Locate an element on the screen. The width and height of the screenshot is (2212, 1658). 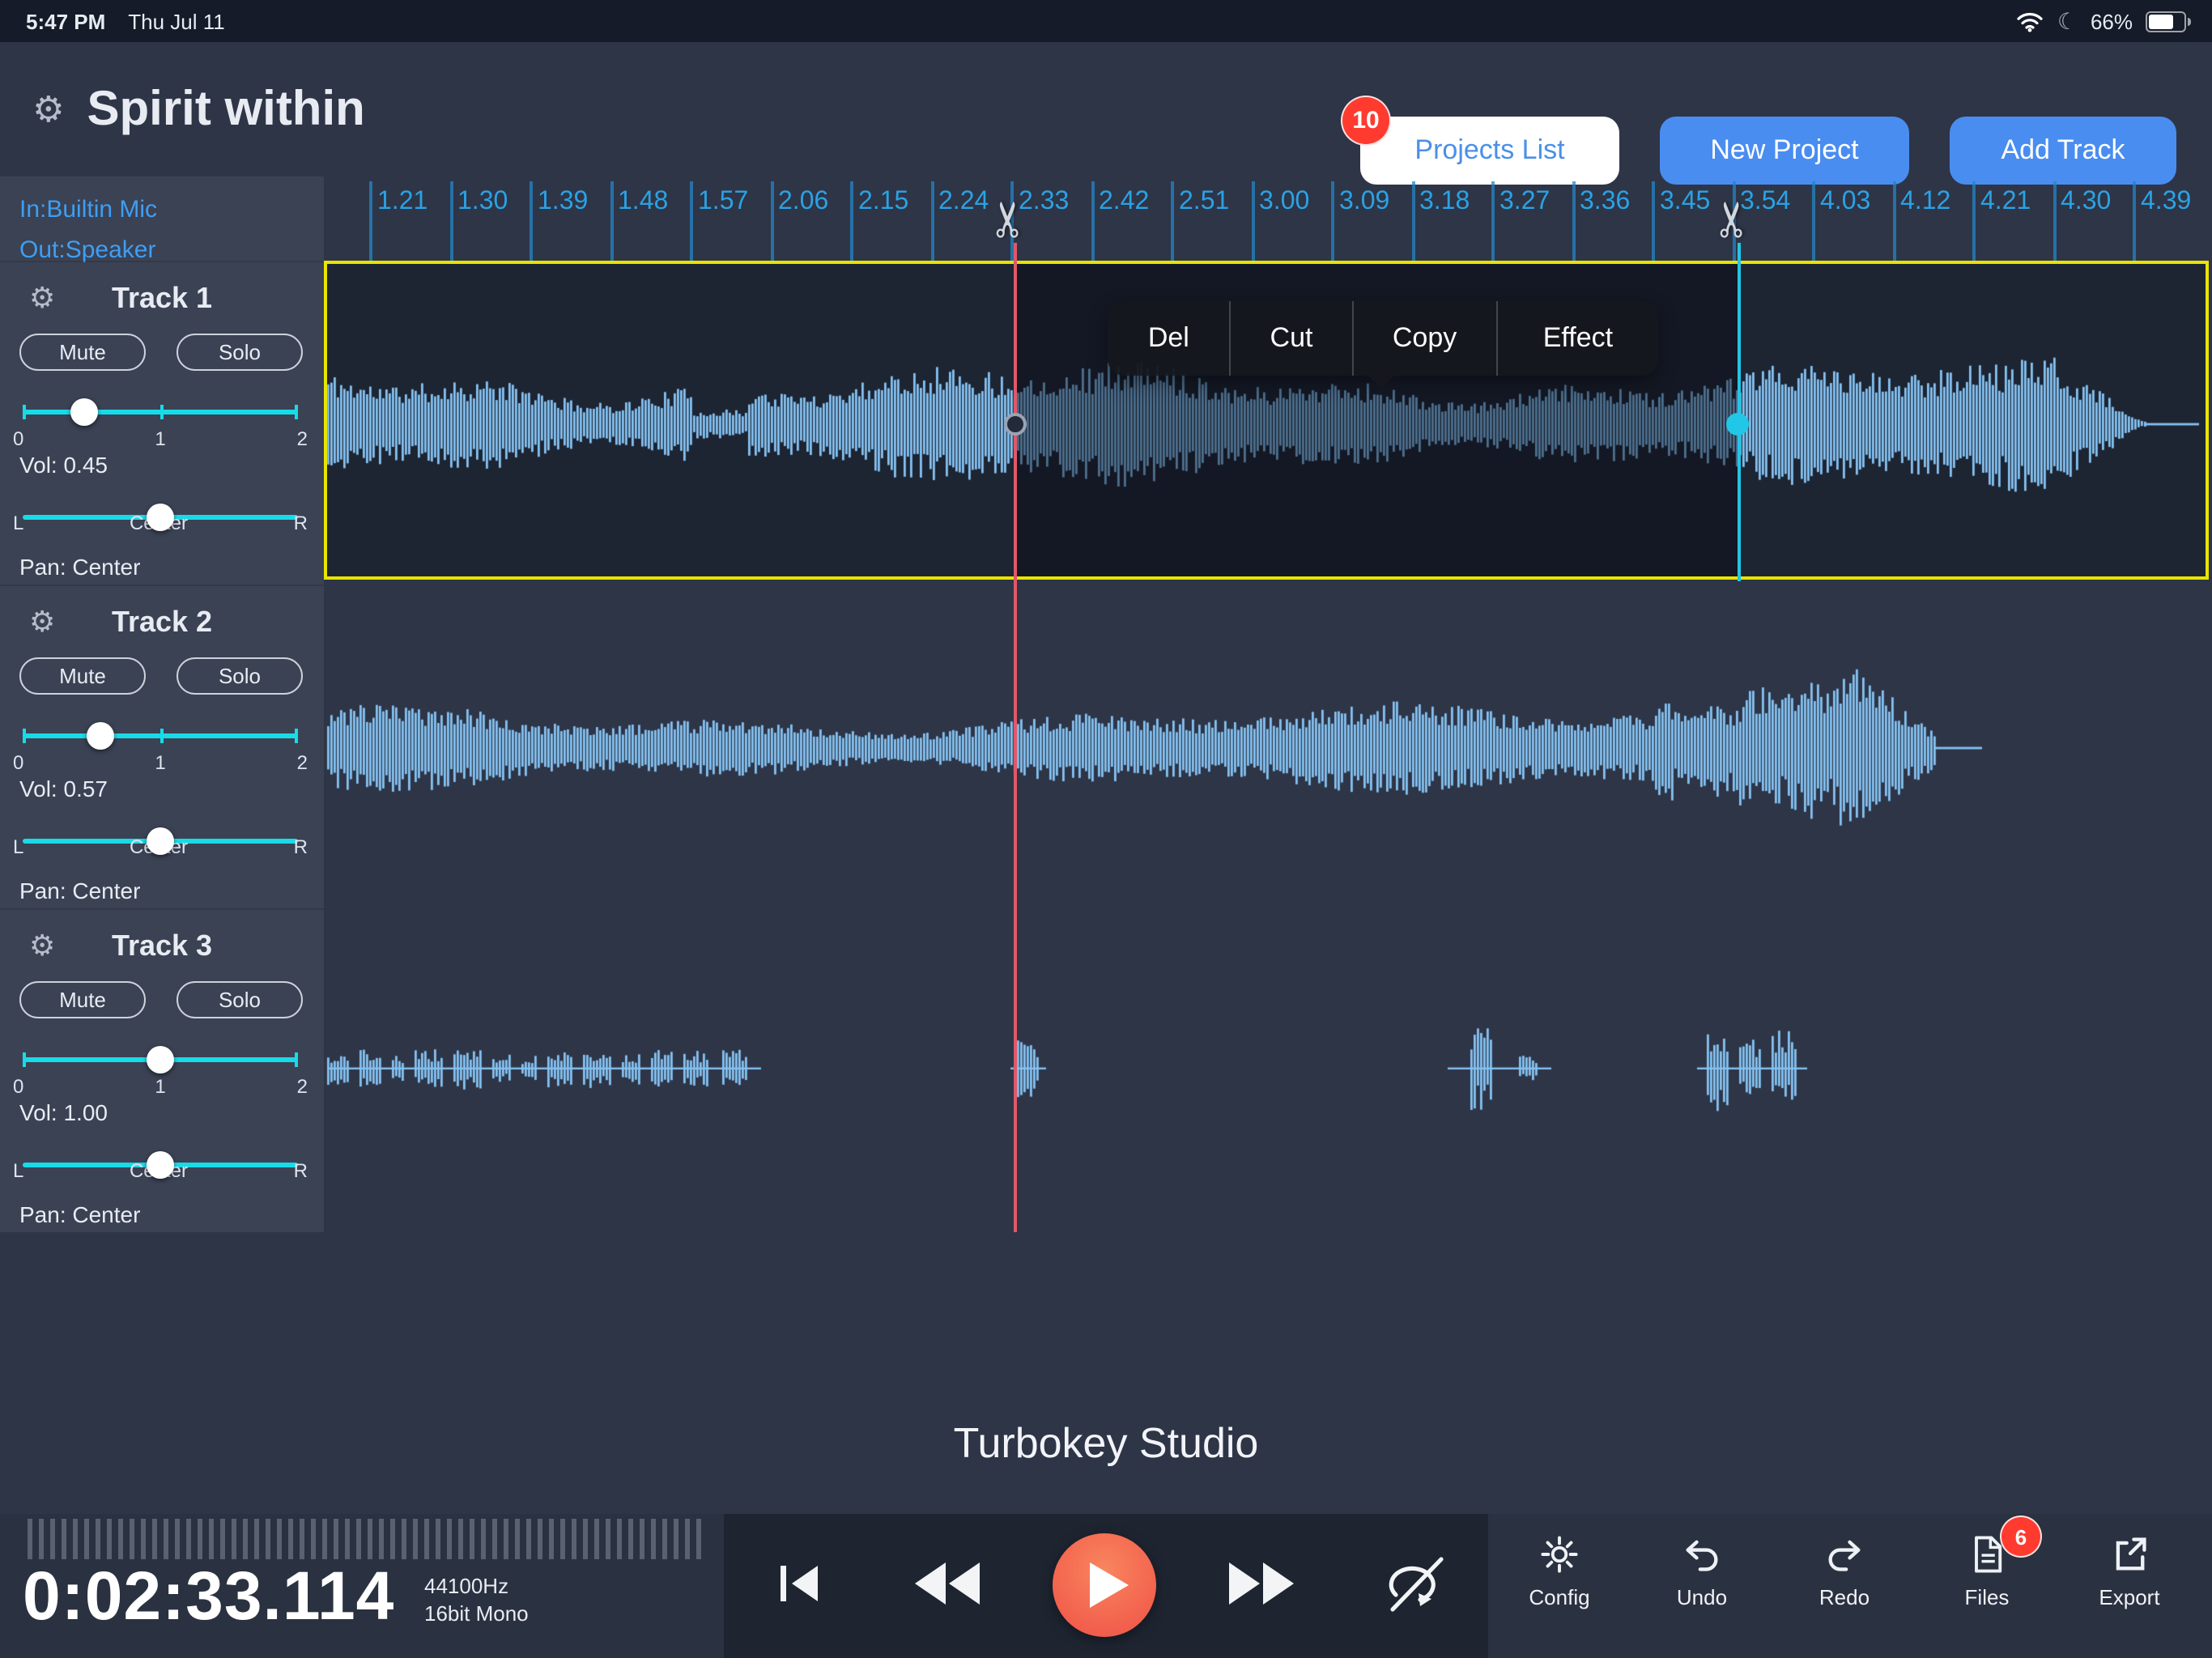
edit-context-menu: Del Cut Copy Effect is located at coordinates (1383, 338).